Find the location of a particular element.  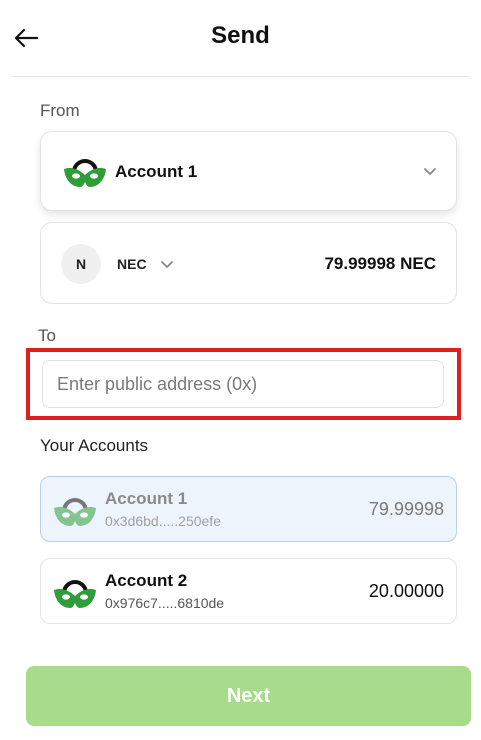

account-balance: 20.00000 is located at coordinates (406, 591).